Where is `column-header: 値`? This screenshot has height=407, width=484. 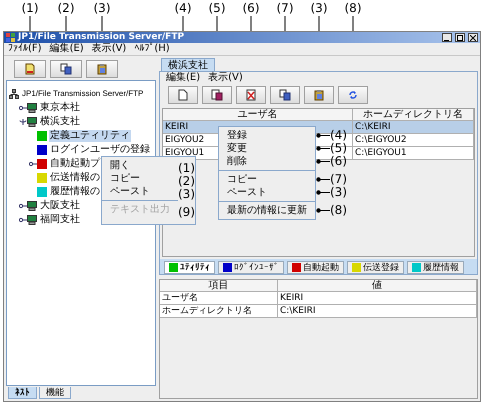 column-header: 値 is located at coordinates (377, 286).